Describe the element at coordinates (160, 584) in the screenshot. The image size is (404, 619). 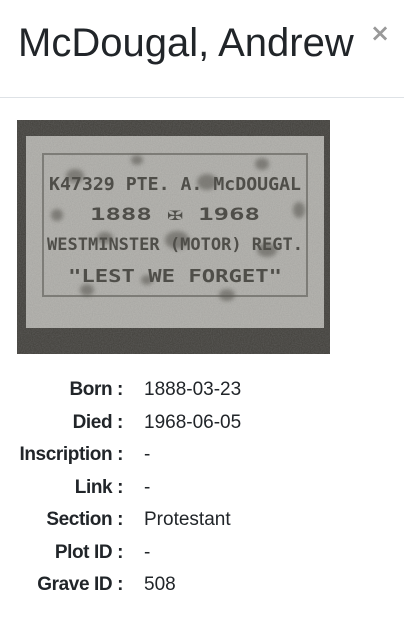
I see `grave-id-value: 508` at that location.